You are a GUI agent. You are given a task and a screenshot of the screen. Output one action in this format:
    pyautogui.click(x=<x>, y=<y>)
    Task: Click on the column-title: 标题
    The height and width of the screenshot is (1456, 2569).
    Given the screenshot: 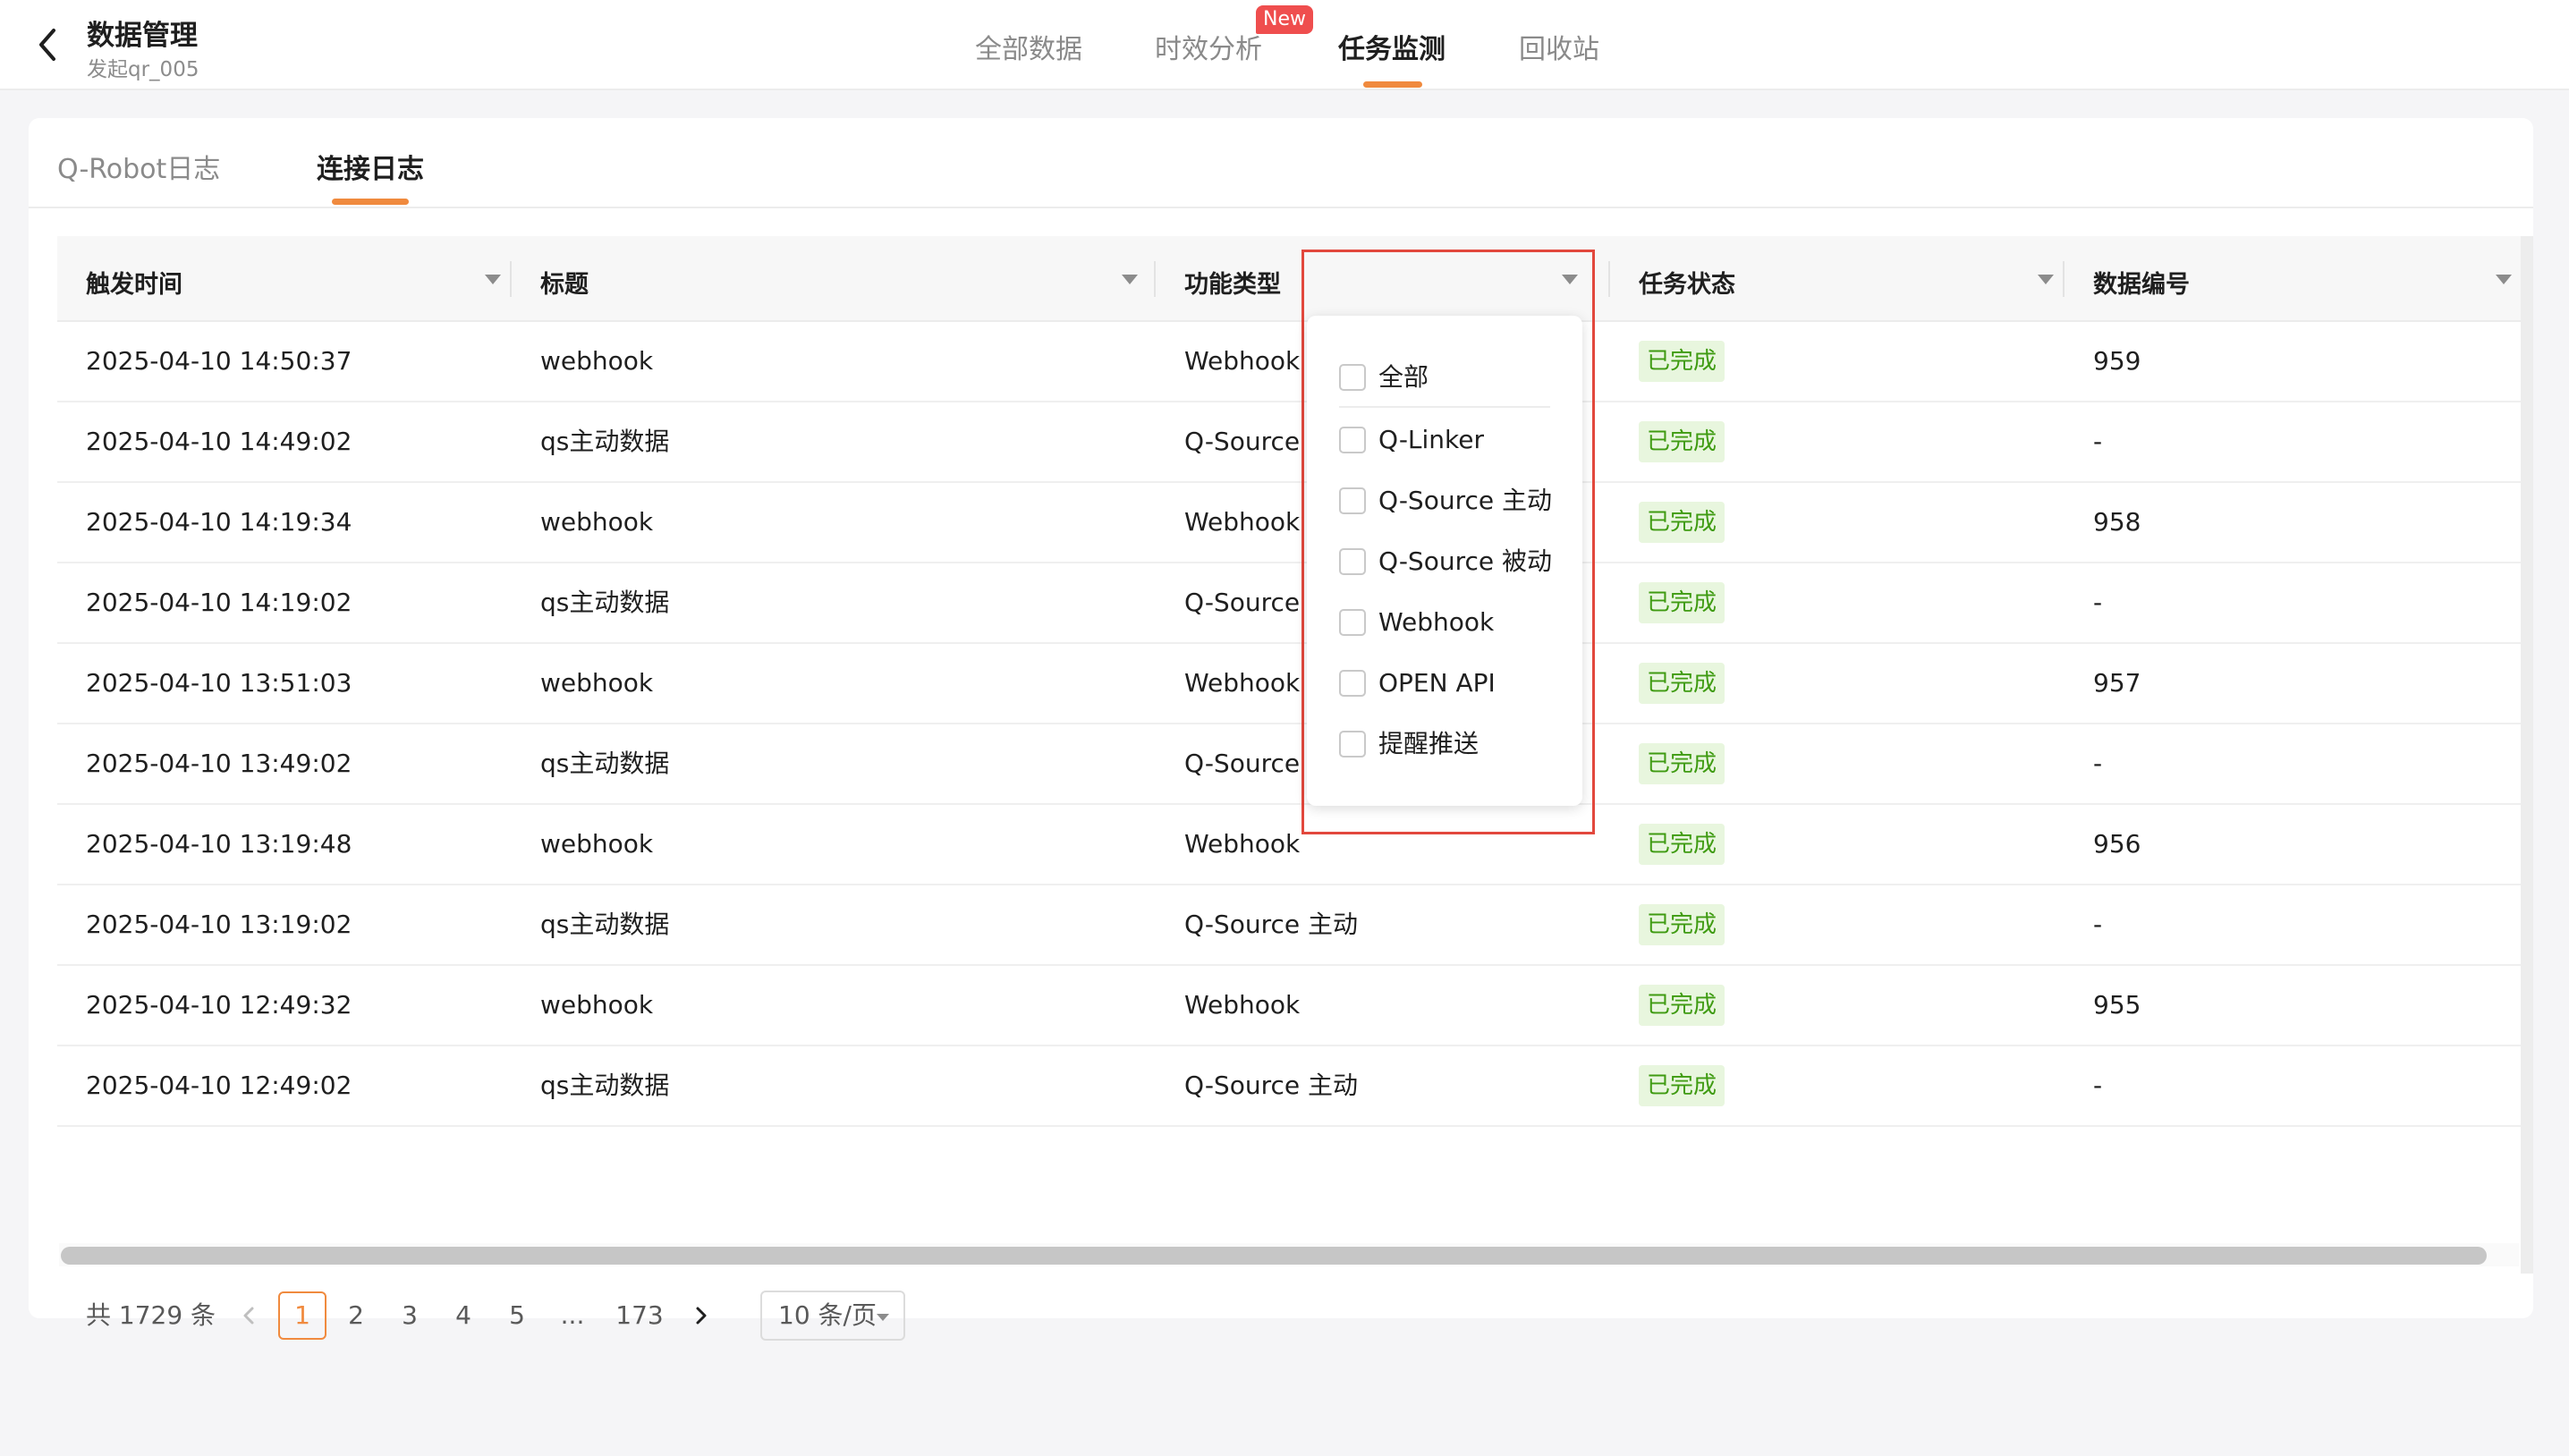 What is the action you would take?
    pyautogui.click(x=834, y=279)
    